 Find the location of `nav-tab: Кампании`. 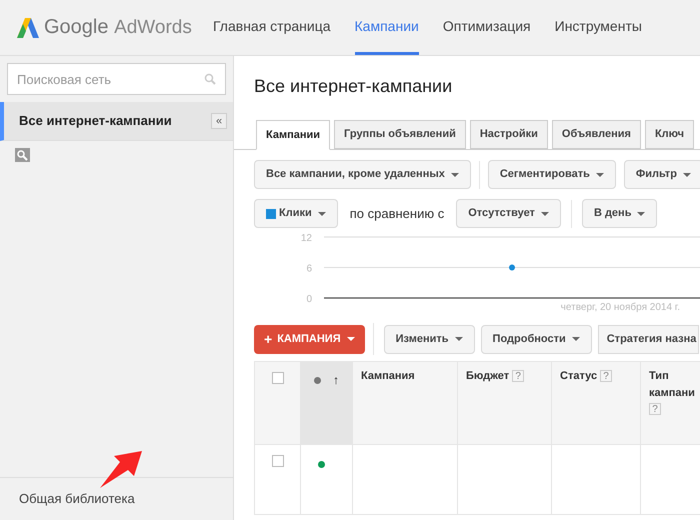

nav-tab: Кампании is located at coordinates (386, 27).